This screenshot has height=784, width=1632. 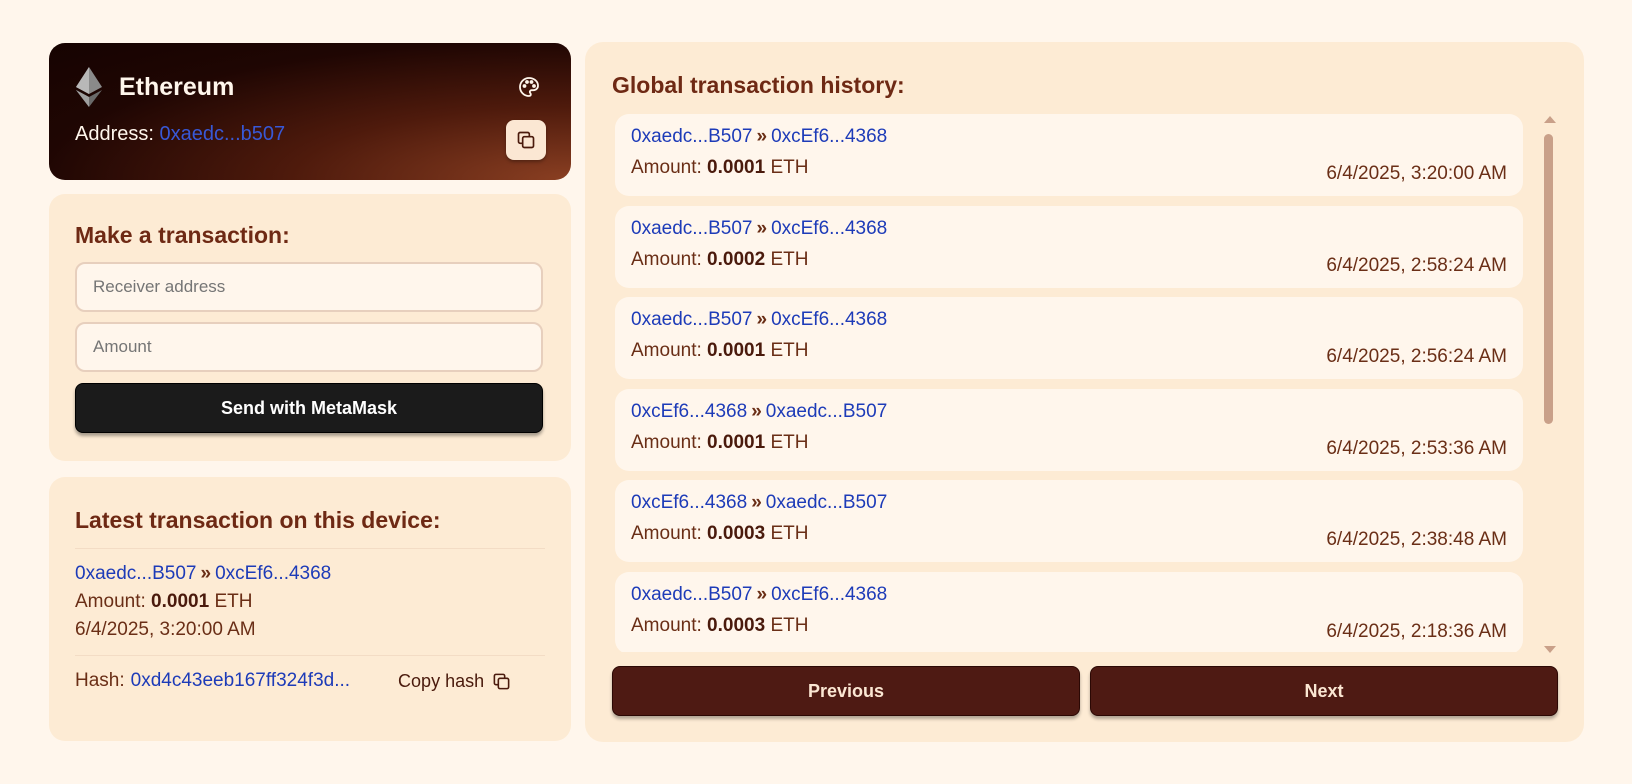 I want to click on receiver-address-input, so click(x=309, y=287).